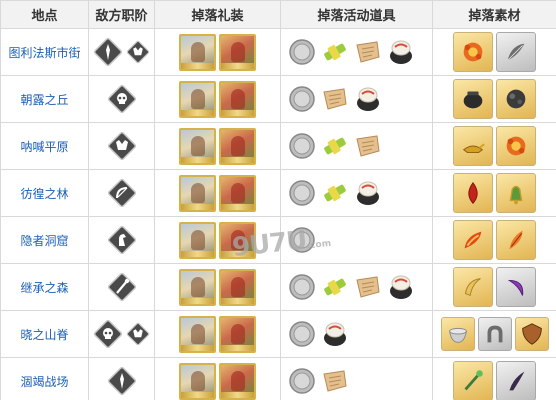  Describe the element at coordinates (44, 14) in the screenshot. I see `header-location: 地点` at that location.